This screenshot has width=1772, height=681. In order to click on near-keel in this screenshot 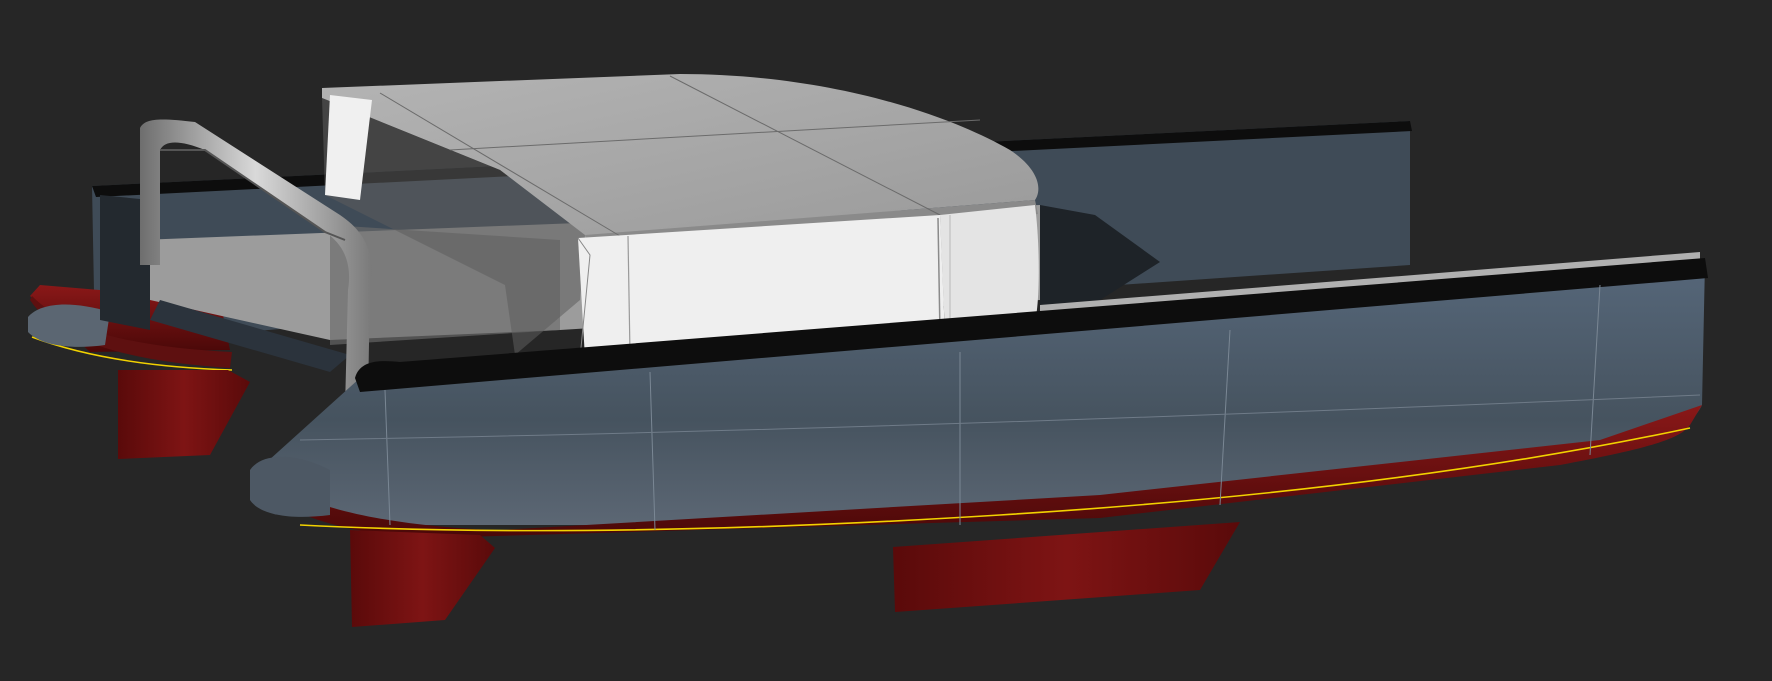, I will do `click(1066, 567)`.